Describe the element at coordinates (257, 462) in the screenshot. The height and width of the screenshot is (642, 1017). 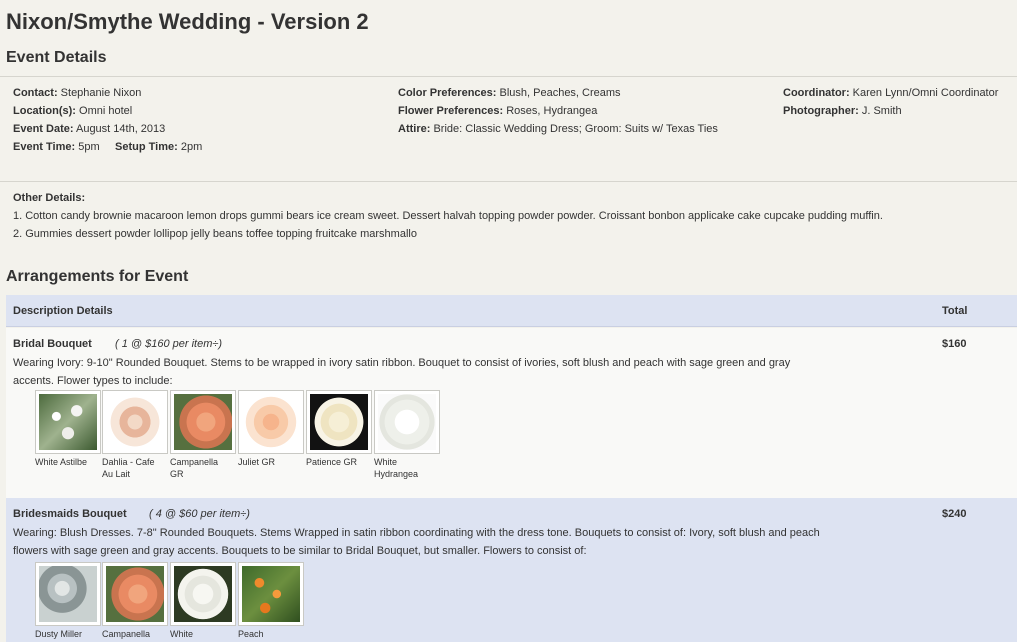
I see `flower-name: Juliet GR` at that location.